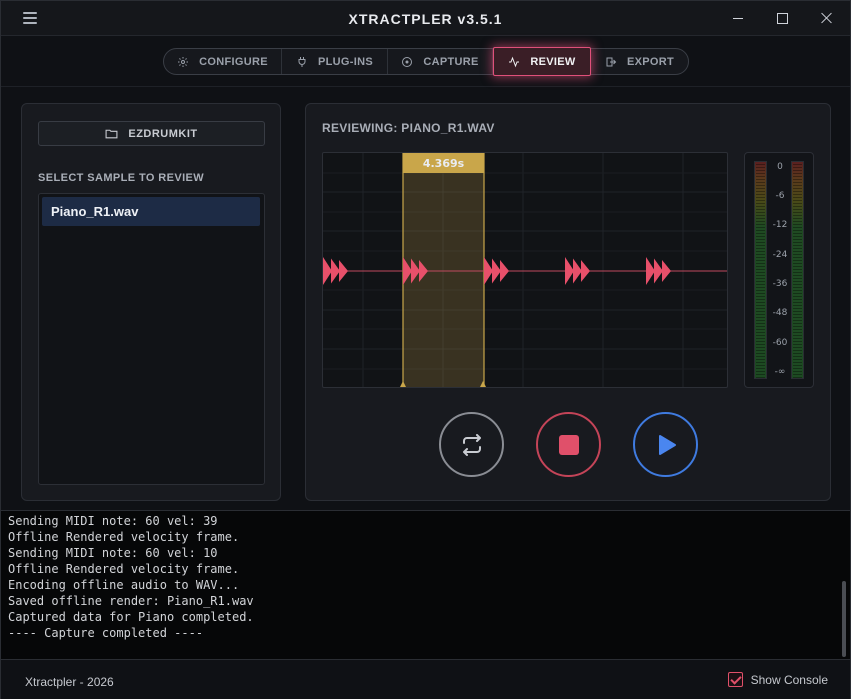  I want to click on meter-tick: -60, so click(780, 343).